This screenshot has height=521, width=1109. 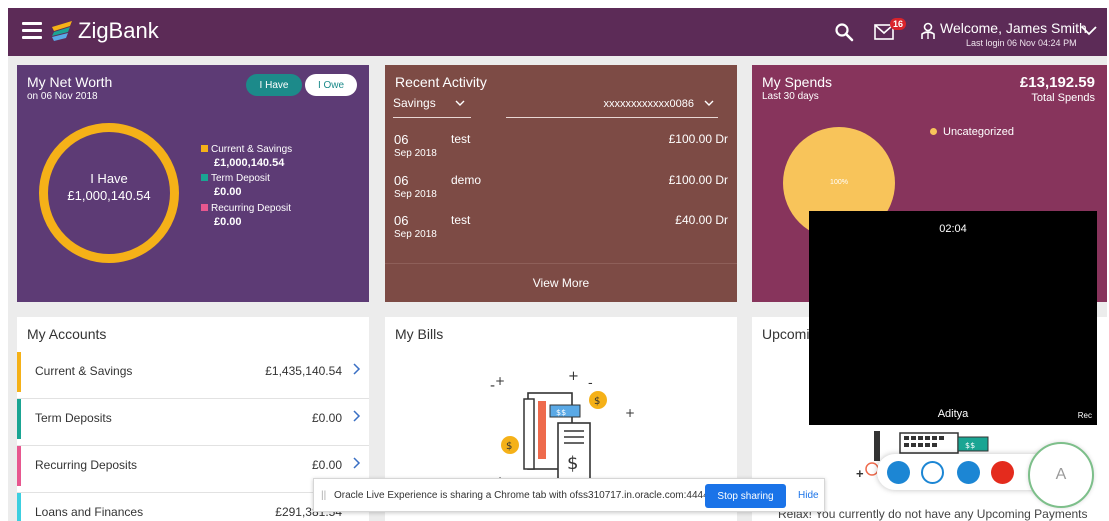 What do you see at coordinates (1013, 28) in the screenshot?
I see `welcome-text: Welcome, James Smith` at bounding box center [1013, 28].